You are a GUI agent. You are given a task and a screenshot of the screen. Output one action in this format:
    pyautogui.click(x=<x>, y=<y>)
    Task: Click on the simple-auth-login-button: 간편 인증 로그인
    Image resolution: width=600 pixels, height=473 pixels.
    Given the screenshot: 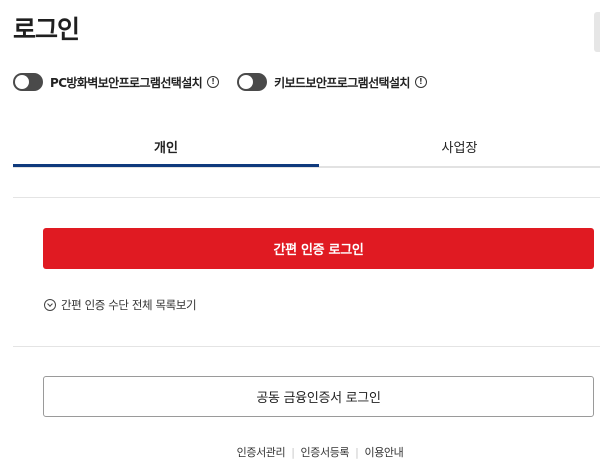 What is the action you would take?
    pyautogui.click(x=318, y=248)
    